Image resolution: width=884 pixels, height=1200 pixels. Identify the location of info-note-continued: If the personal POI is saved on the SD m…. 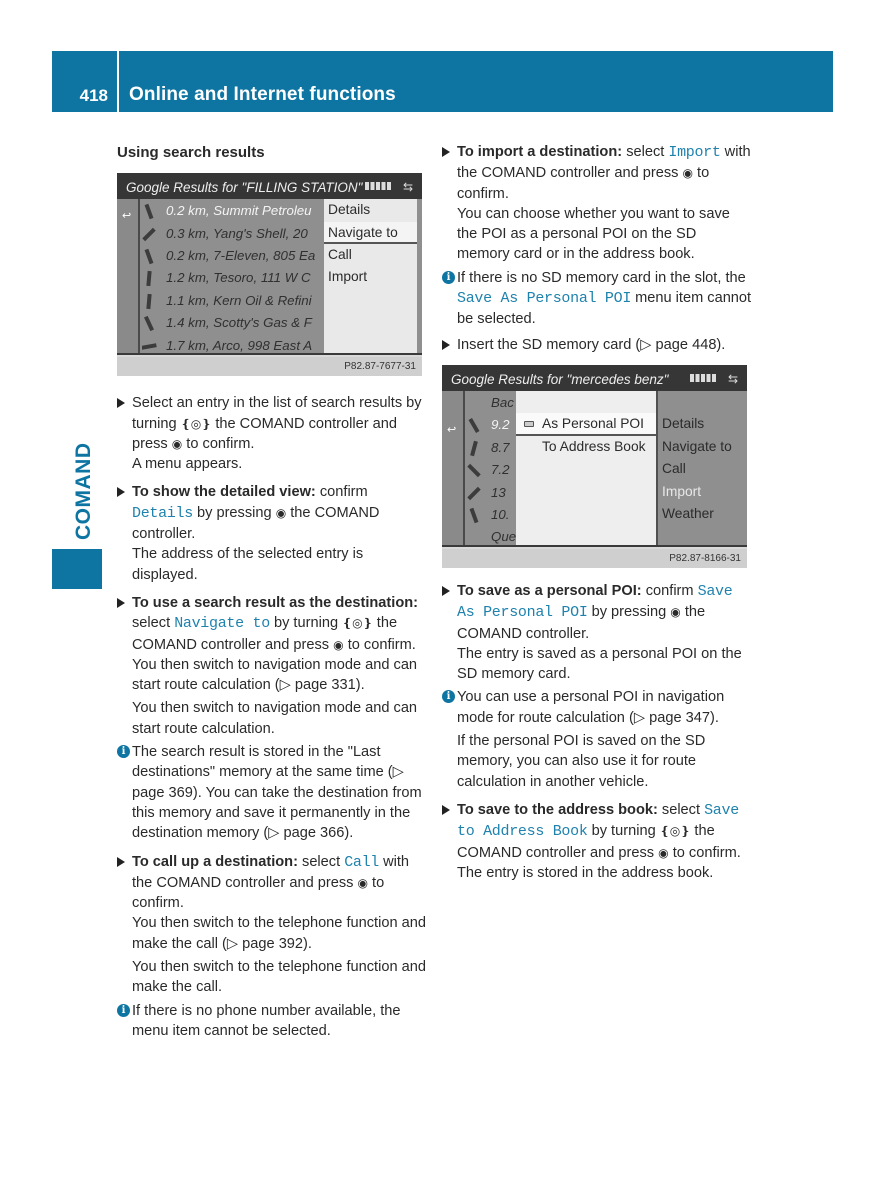
(581, 761).